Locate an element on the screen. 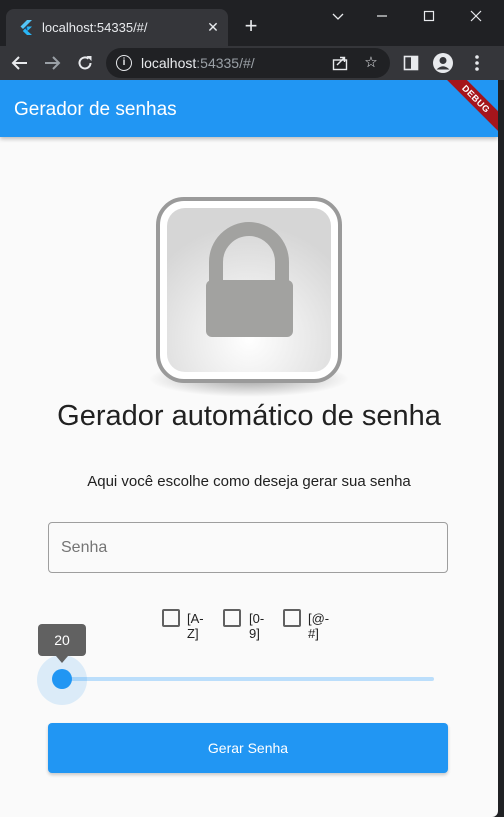 This screenshot has height=817, width=504. plus-icon: + is located at coordinates (251, 26).